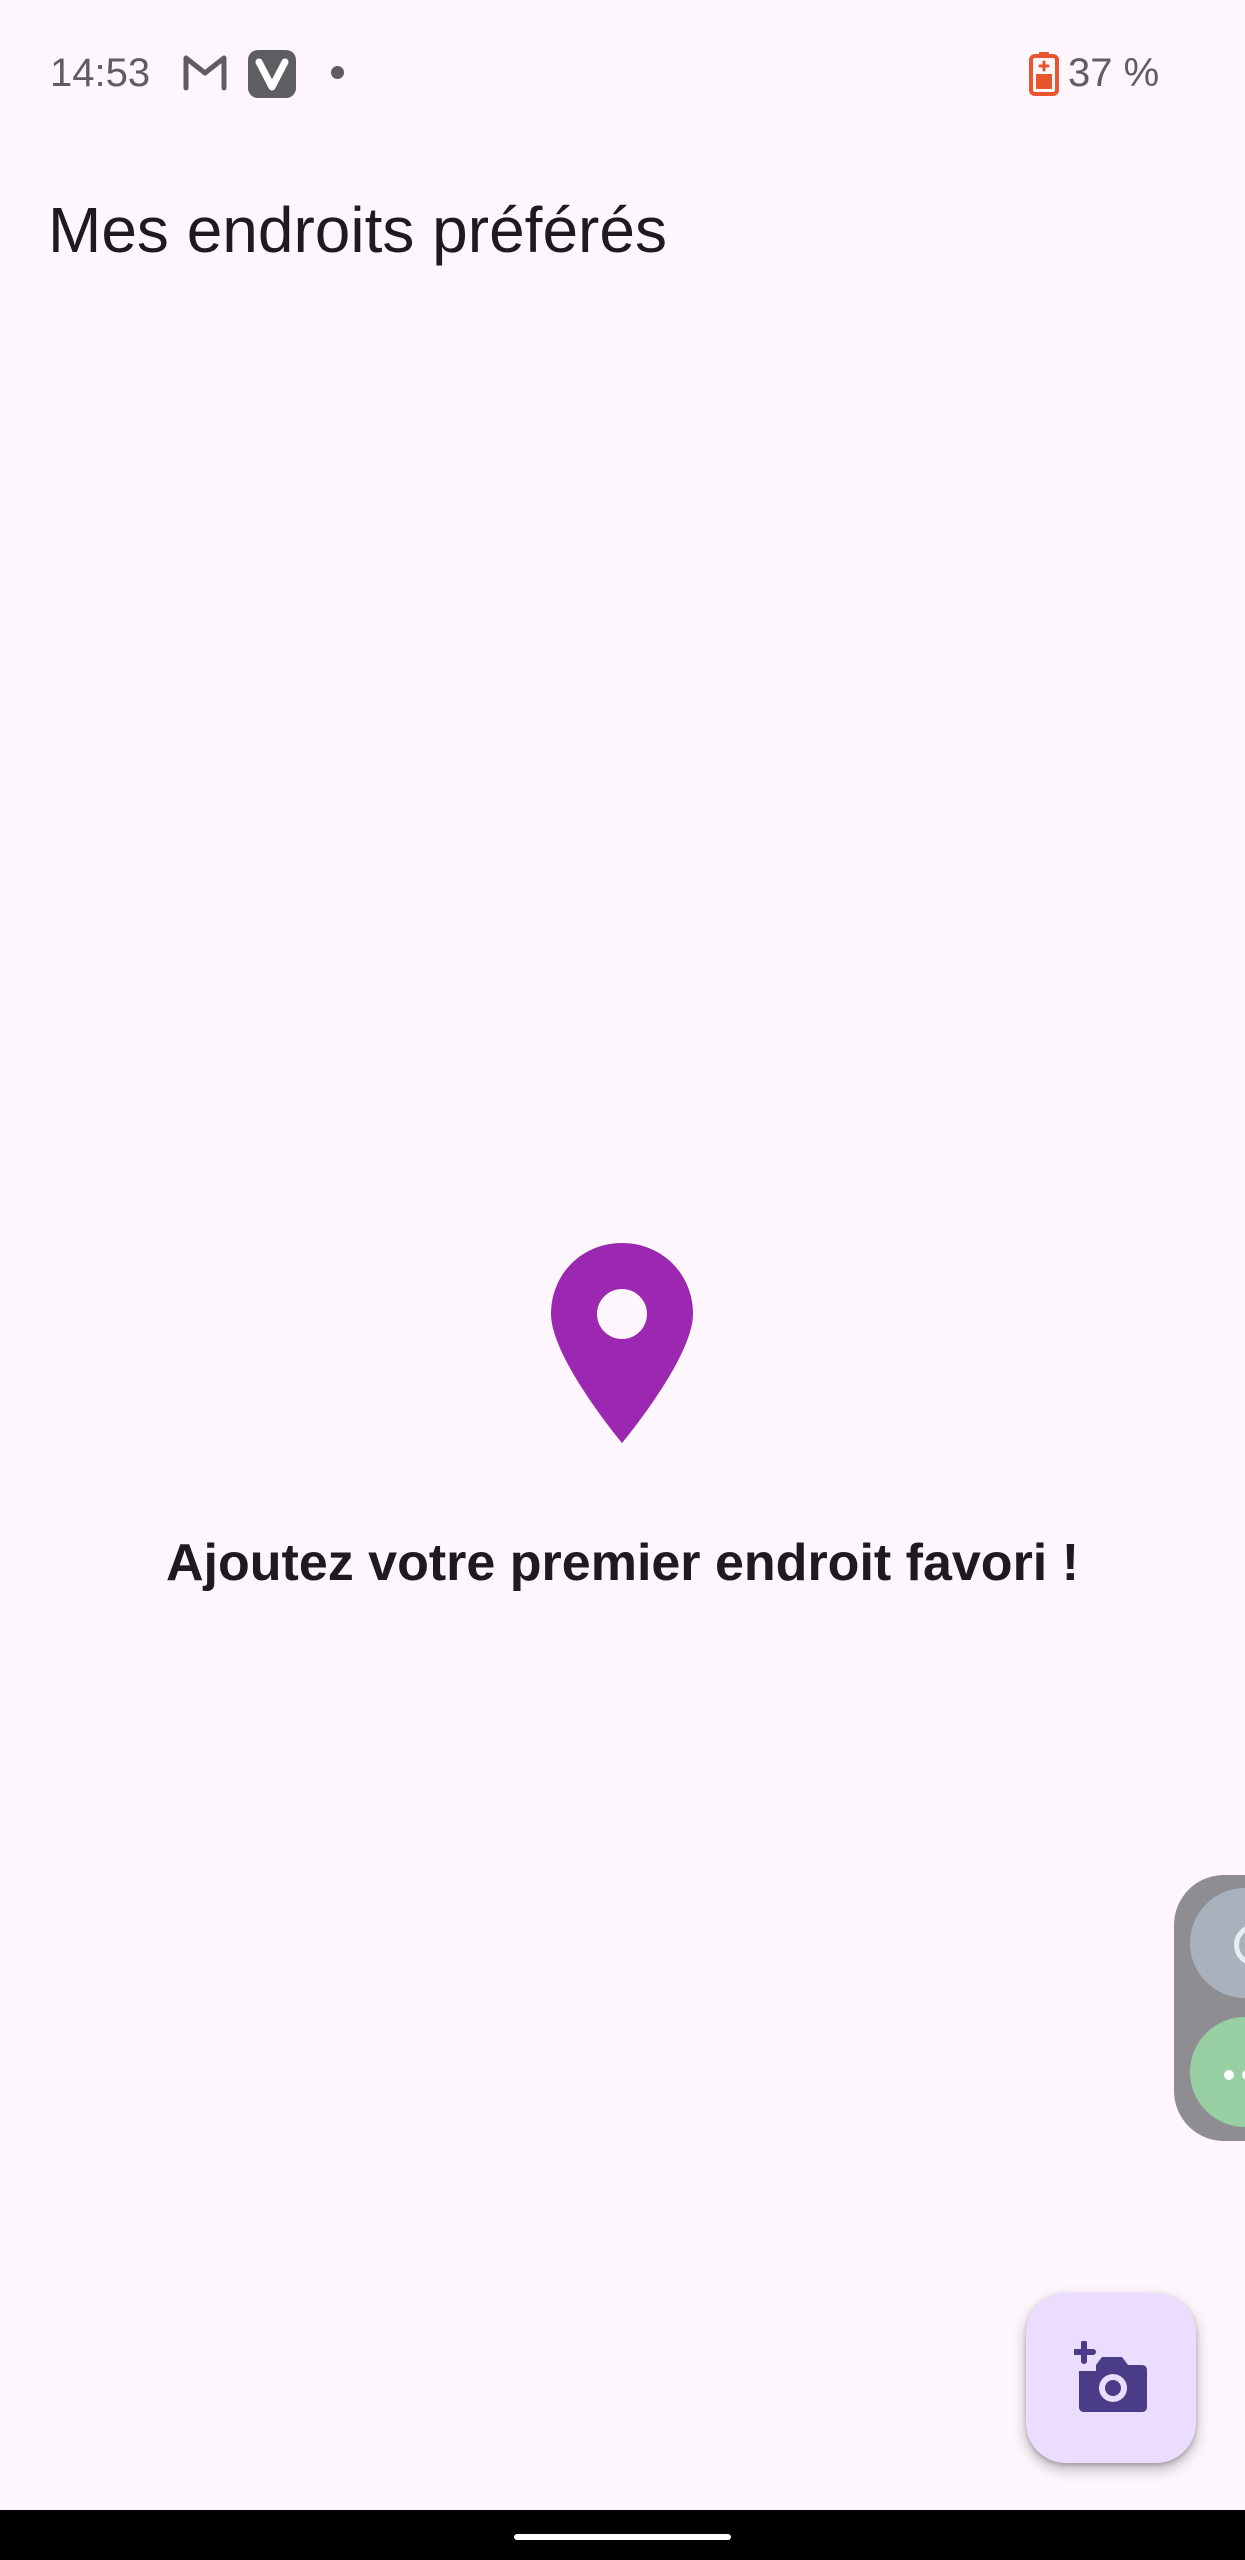 The image size is (1245, 2560). I want to click on add-a-photo-icon, so click(1110, 2376).